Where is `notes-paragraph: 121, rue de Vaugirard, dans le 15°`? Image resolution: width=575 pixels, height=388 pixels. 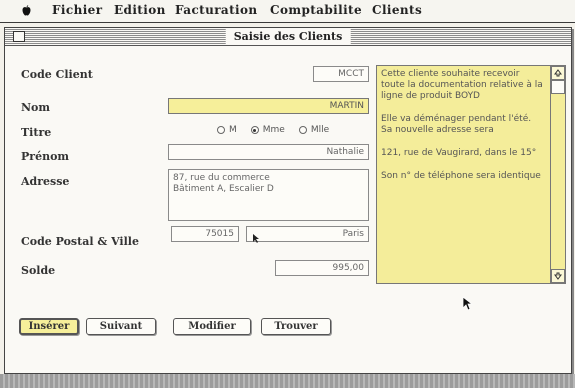 notes-paragraph: 121, rue de Vaugirard, dans le 15° is located at coordinates (459, 153).